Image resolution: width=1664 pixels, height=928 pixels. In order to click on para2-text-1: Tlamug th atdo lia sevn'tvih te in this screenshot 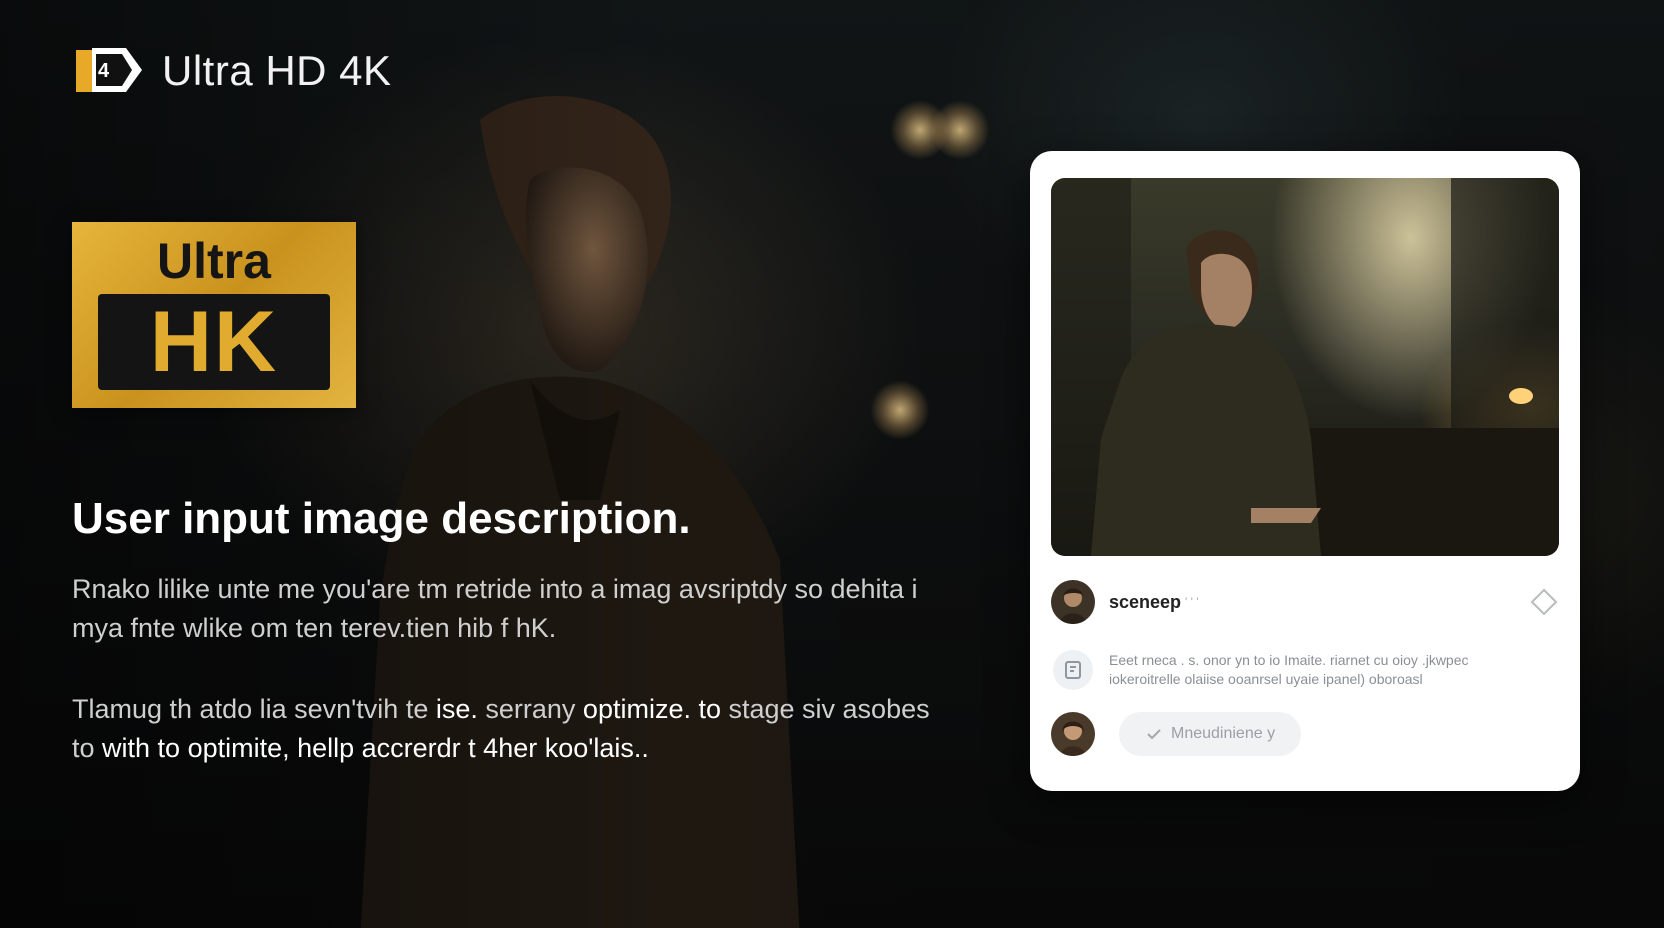, I will do `click(254, 709)`.